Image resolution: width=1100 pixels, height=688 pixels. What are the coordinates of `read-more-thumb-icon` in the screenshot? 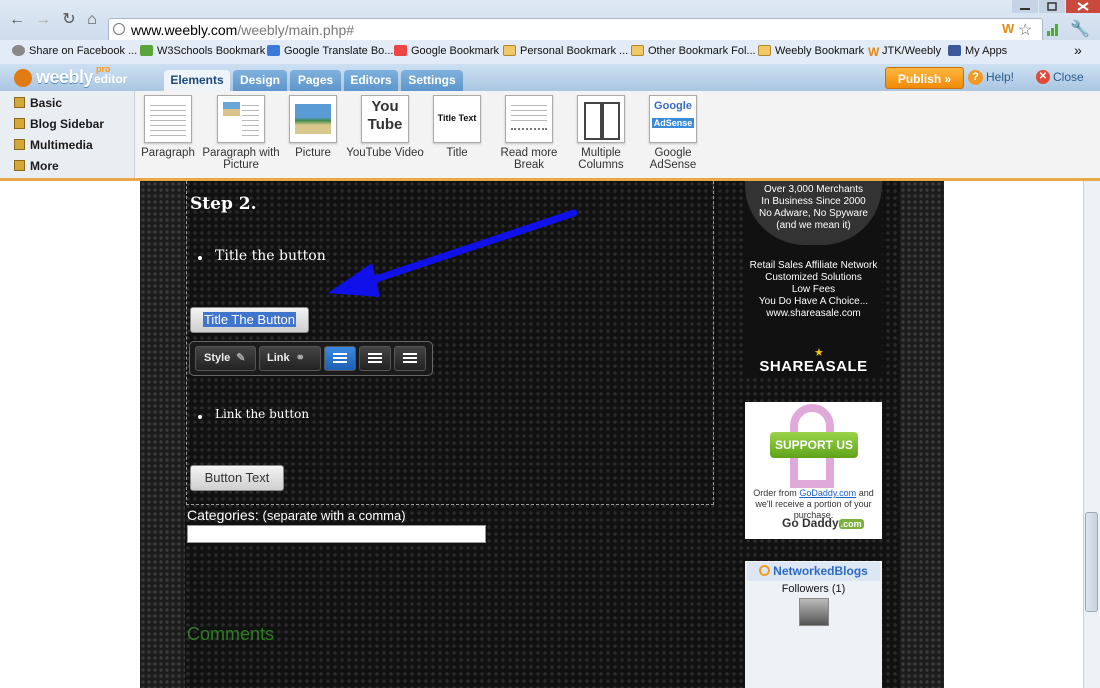 It's located at (529, 119).